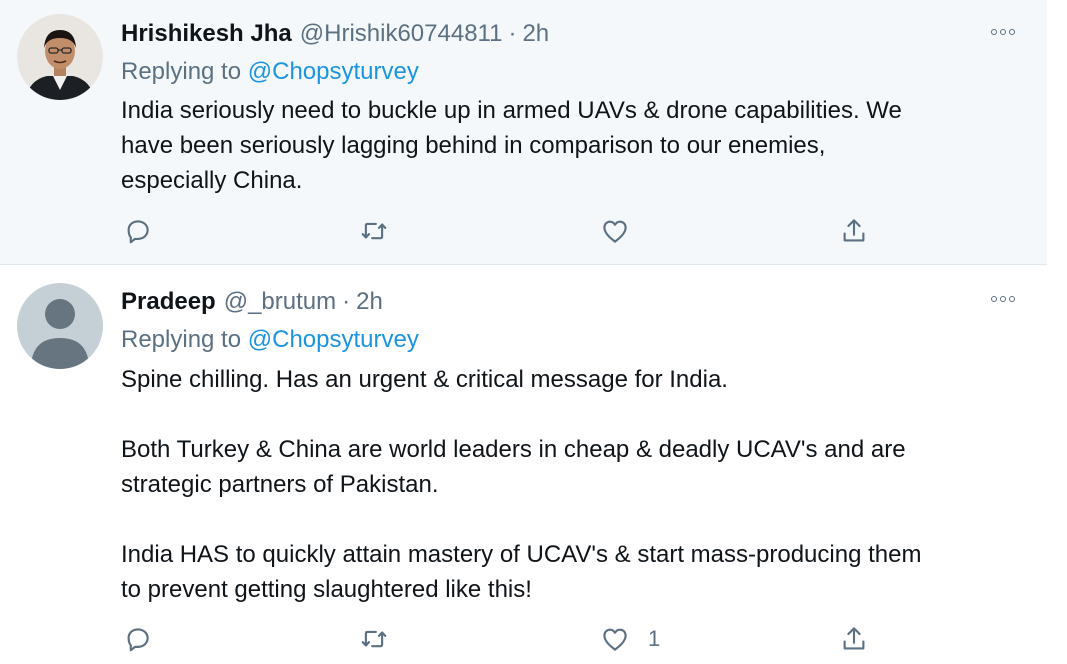 This screenshot has height=664, width=1067. Describe the element at coordinates (501, 231) in the screenshot. I see `action-bar` at that location.